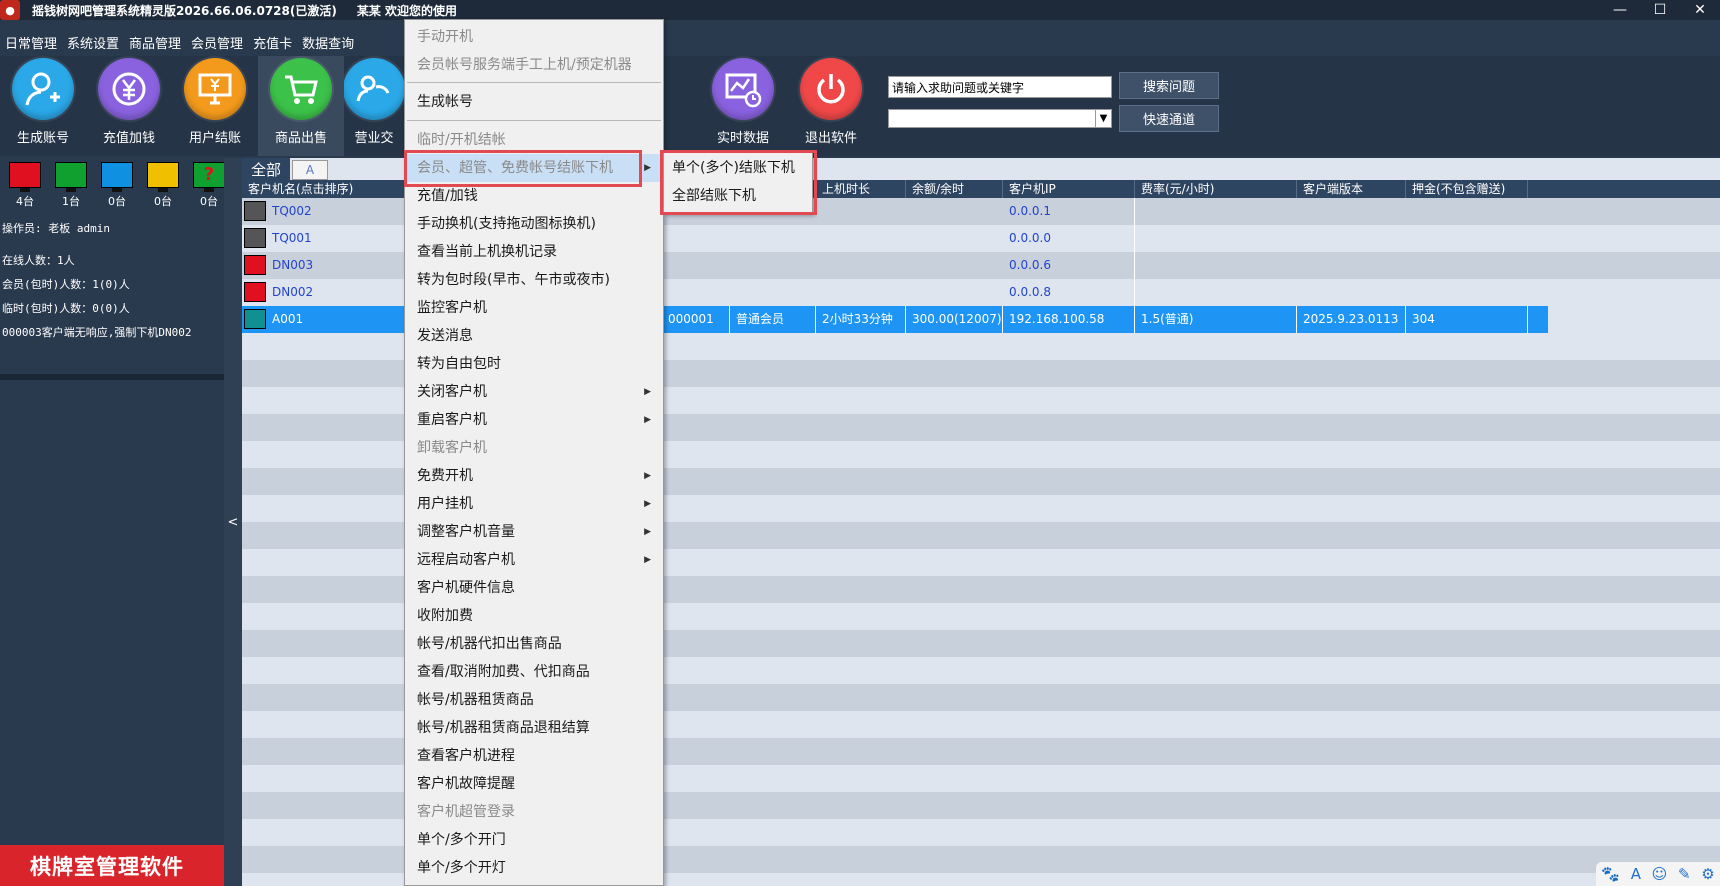 This screenshot has width=1720, height=886. Describe the element at coordinates (534, 336) in the screenshot. I see `menu-item-send-message: 发送消息` at that location.